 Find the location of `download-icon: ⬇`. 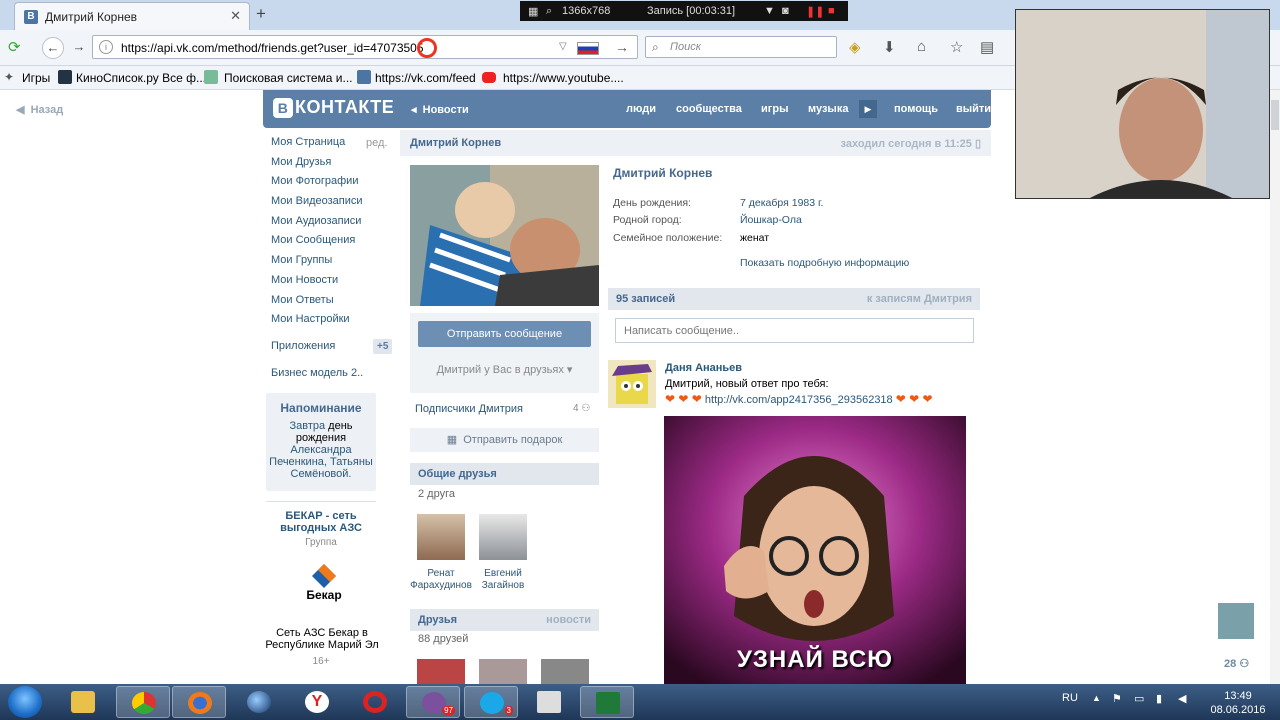

download-icon: ⬇ is located at coordinates (889, 47).